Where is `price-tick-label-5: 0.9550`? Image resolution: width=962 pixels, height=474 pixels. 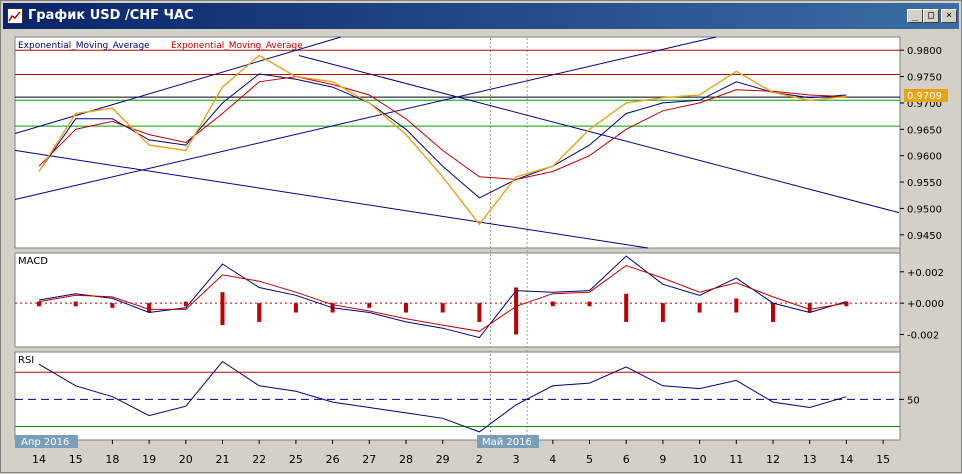
price-tick-label-5: 0.9550 is located at coordinates (924, 183).